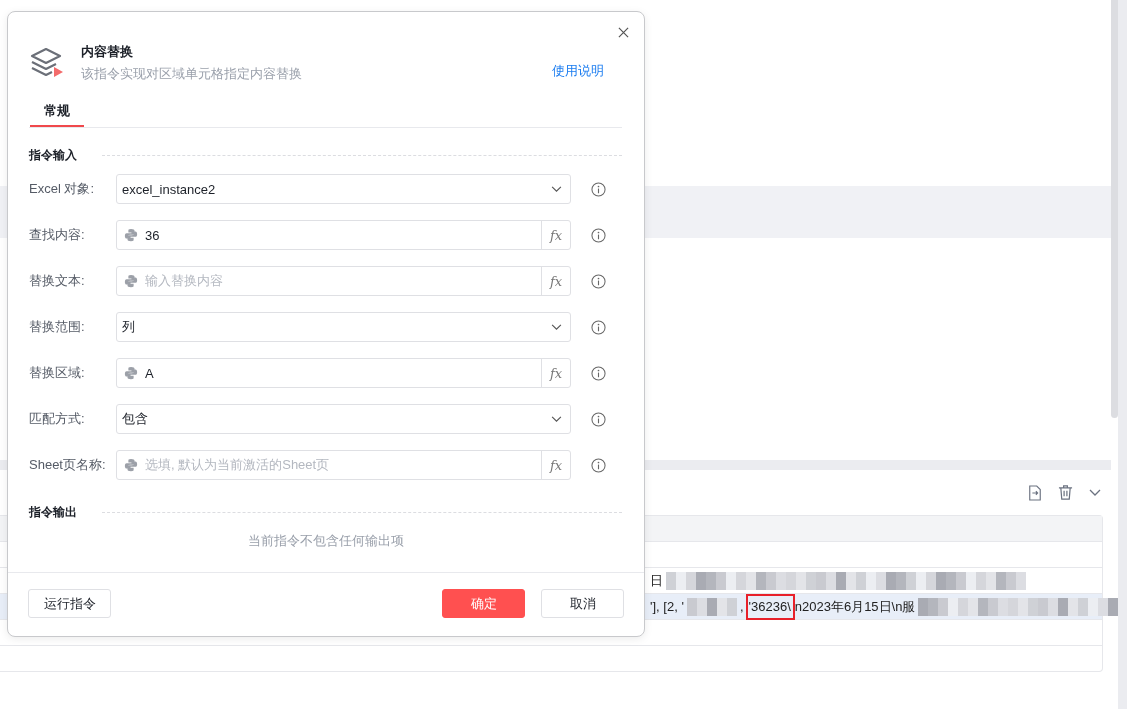 Image resolution: width=1127 pixels, height=709 pixels. What do you see at coordinates (1035, 492) in the screenshot?
I see `file-export-icon` at bounding box center [1035, 492].